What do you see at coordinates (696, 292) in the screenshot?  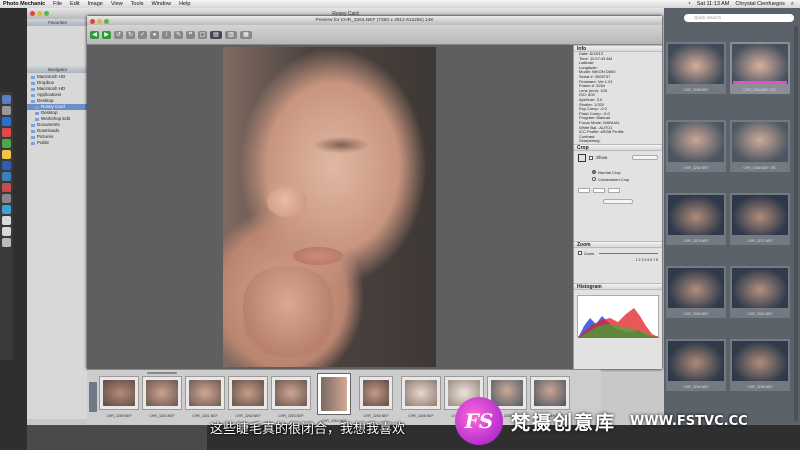 I see `browser-thumb: CHR_3280.NEF` at bounding box center [696, 292].